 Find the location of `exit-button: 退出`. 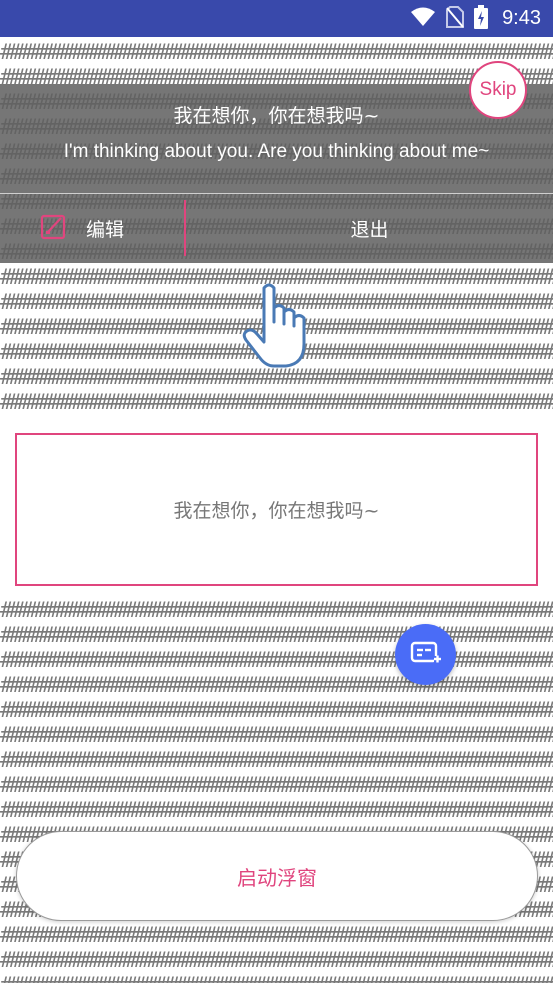

exit-button: 退出 is located at coordinates (369, 228).